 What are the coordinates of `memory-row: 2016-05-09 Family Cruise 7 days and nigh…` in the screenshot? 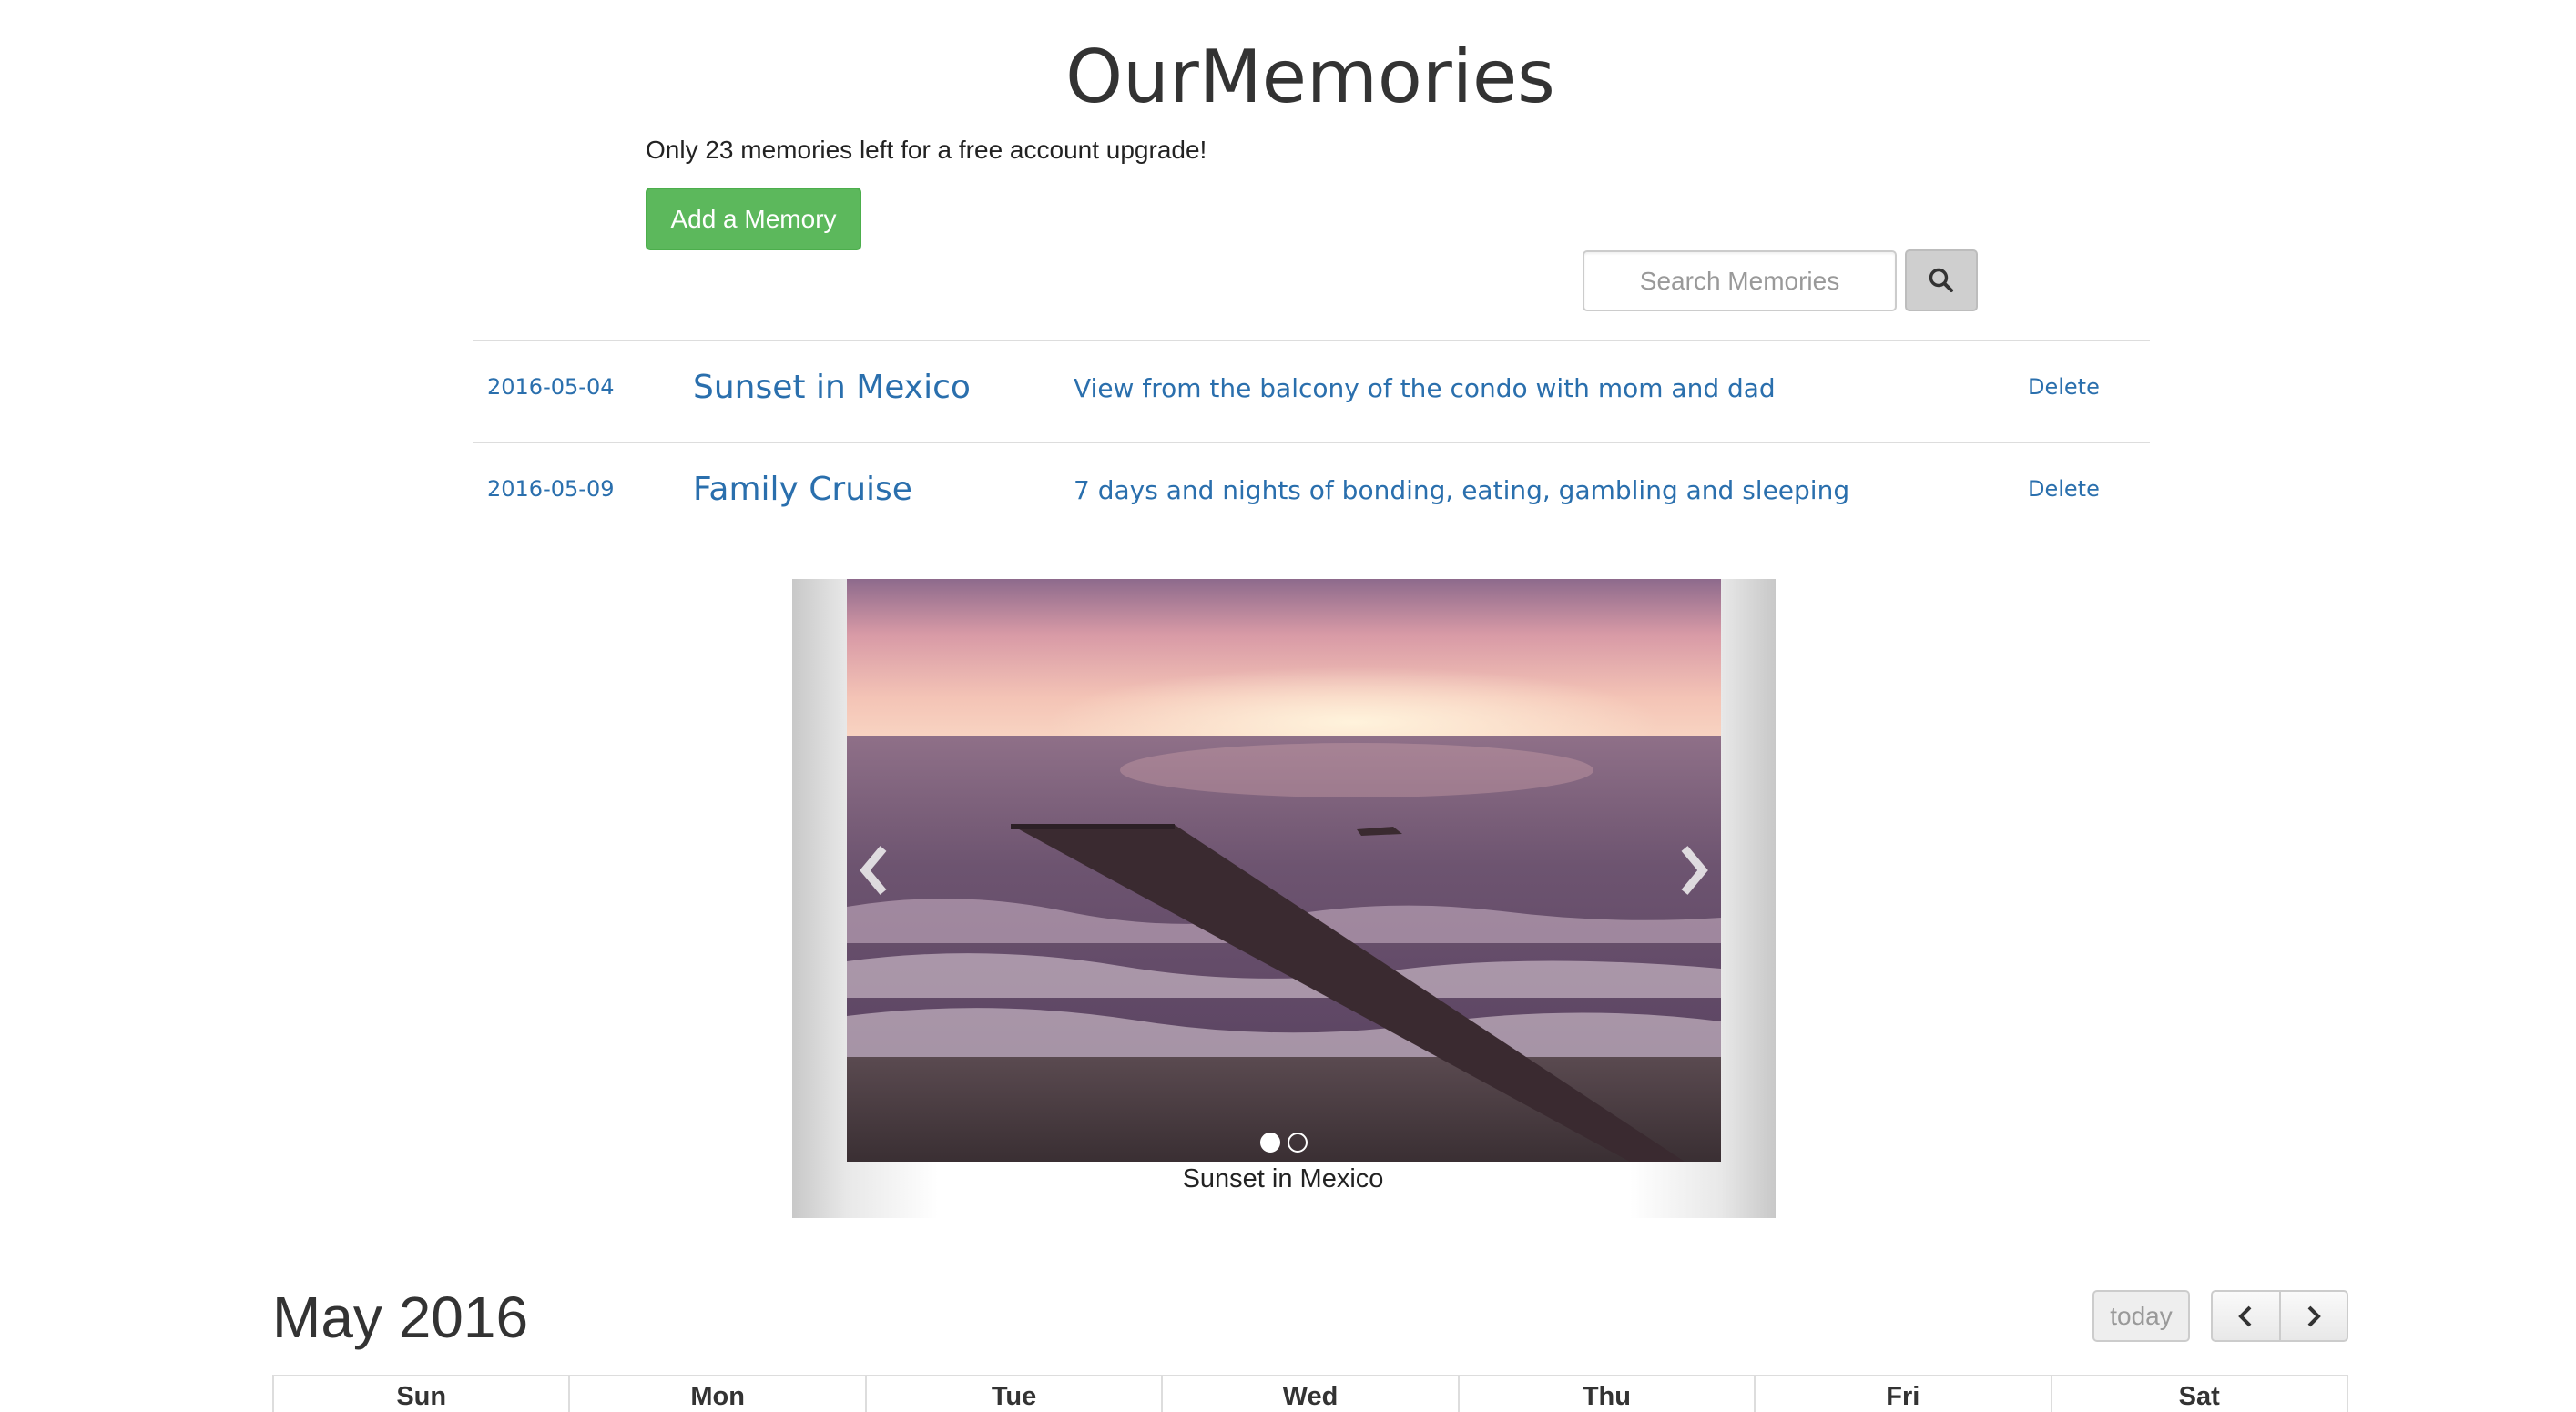 It's located at (1311, 492).